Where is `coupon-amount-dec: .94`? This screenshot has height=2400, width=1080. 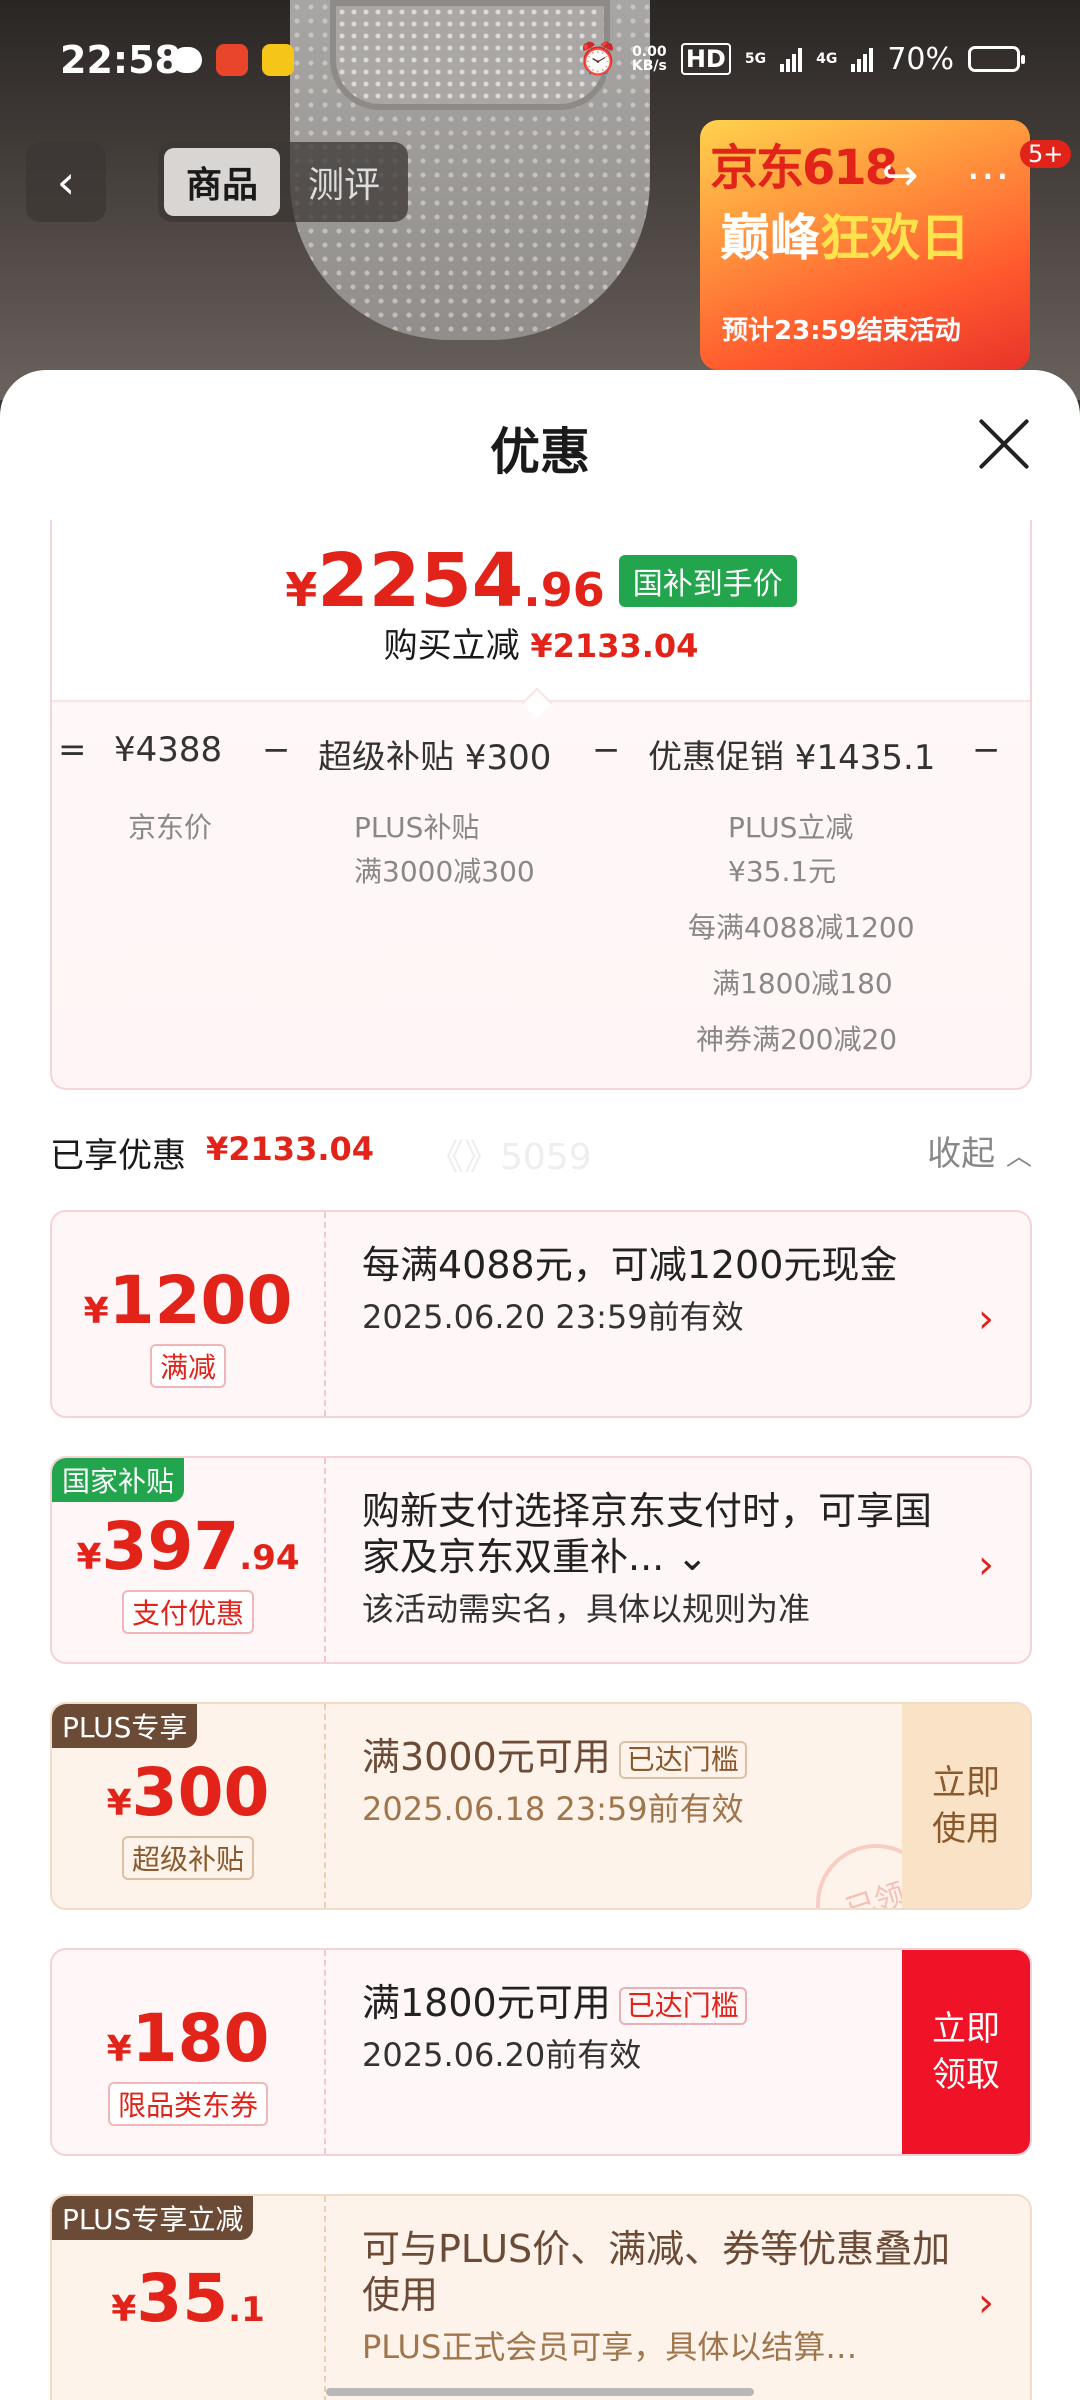
coupon-amount-dec: .94 is located at coordinates (269, 1558).